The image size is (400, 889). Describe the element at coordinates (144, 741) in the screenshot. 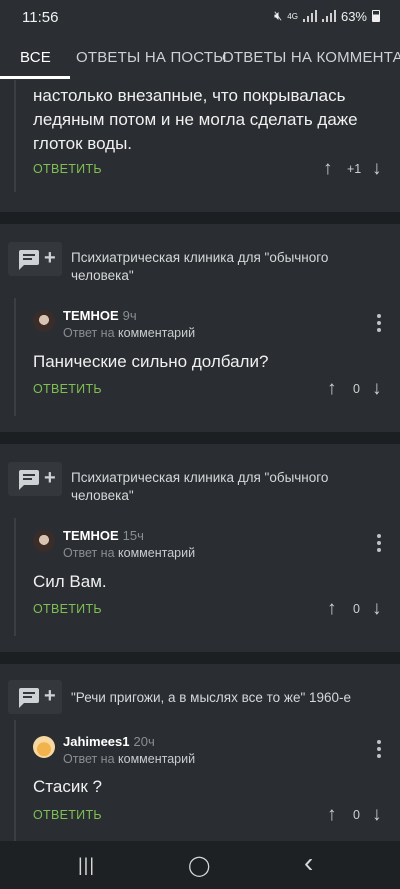

I see `comment-time: 20ч` at that location.